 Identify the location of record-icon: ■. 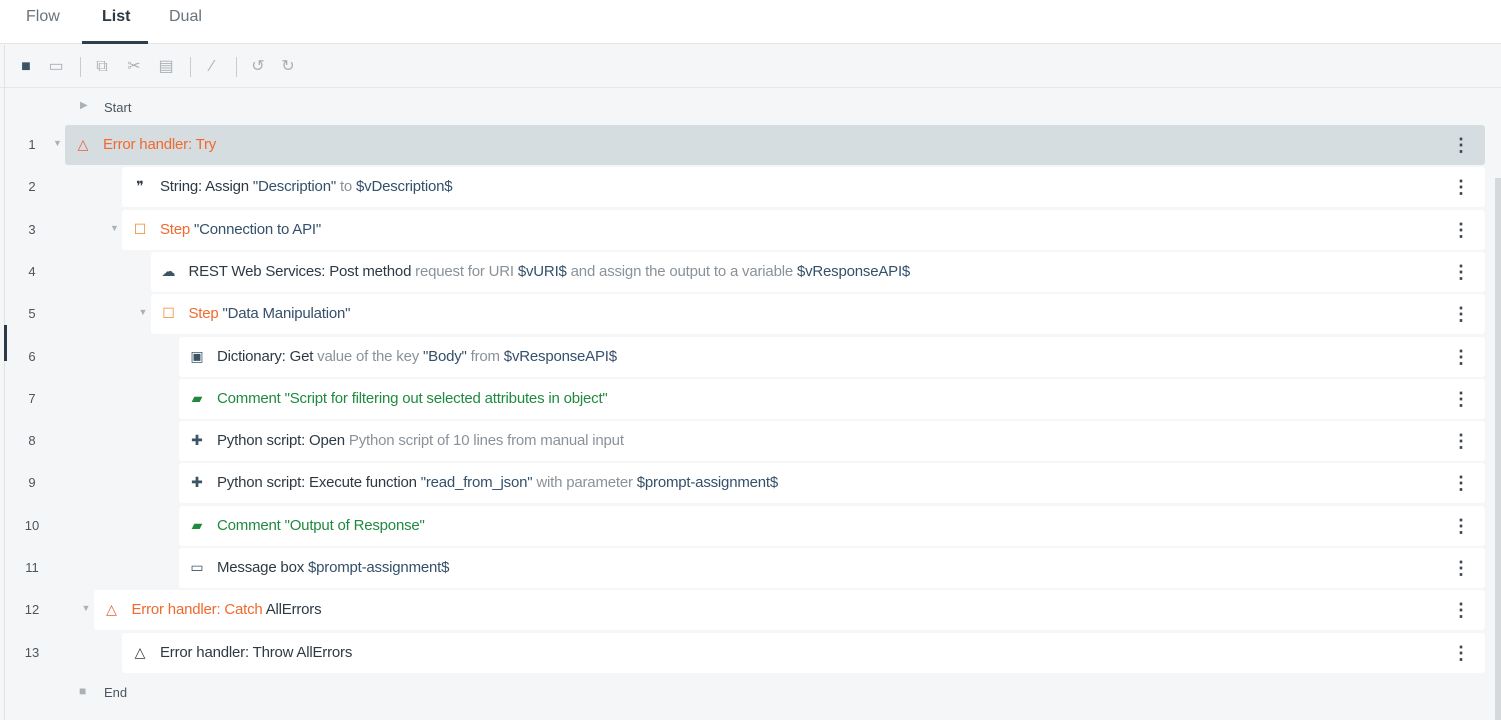
(26, 67).